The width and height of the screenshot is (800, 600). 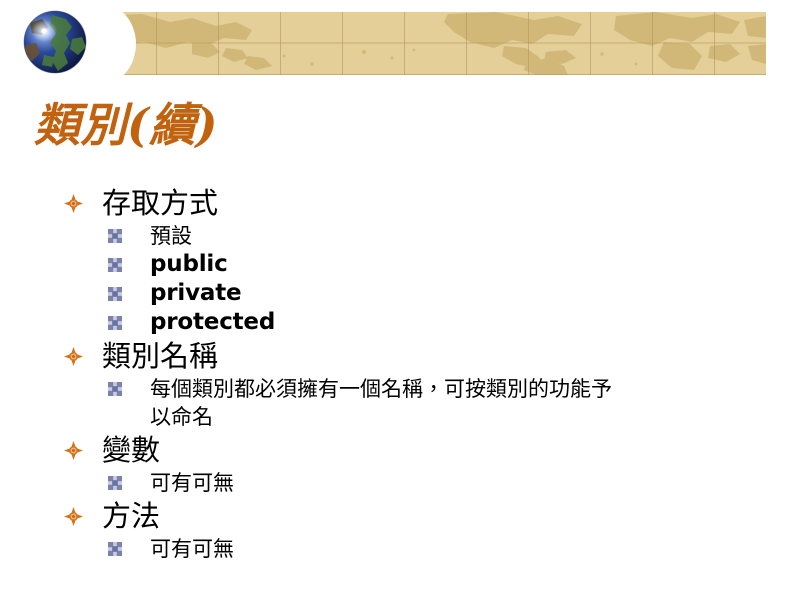 What do you see at coordinates (381, 389) in the screenshot?
I see `outline-level2-label: 每個類別都必須擁有一個名稱，可按類別的功能予` at bounding box center [381, 389].